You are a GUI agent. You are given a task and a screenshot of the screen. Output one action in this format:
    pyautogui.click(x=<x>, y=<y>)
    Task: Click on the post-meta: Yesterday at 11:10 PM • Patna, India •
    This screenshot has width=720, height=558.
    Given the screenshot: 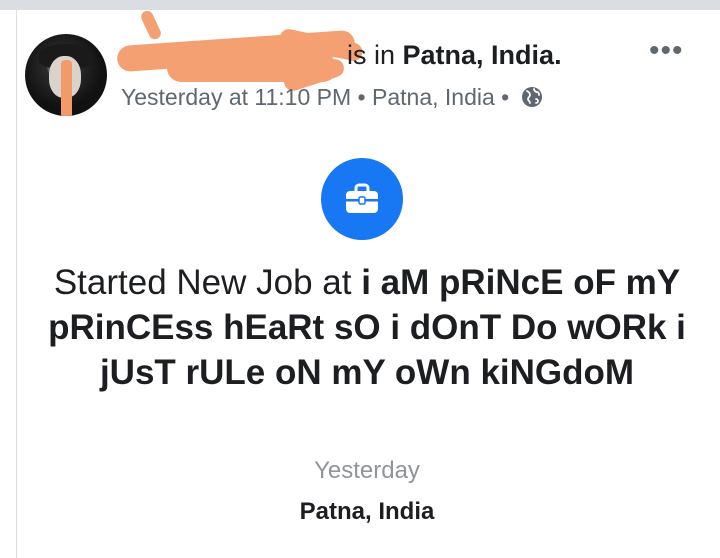 What is the action you would take?
    pyautogui.click(x=332, y=99)
    